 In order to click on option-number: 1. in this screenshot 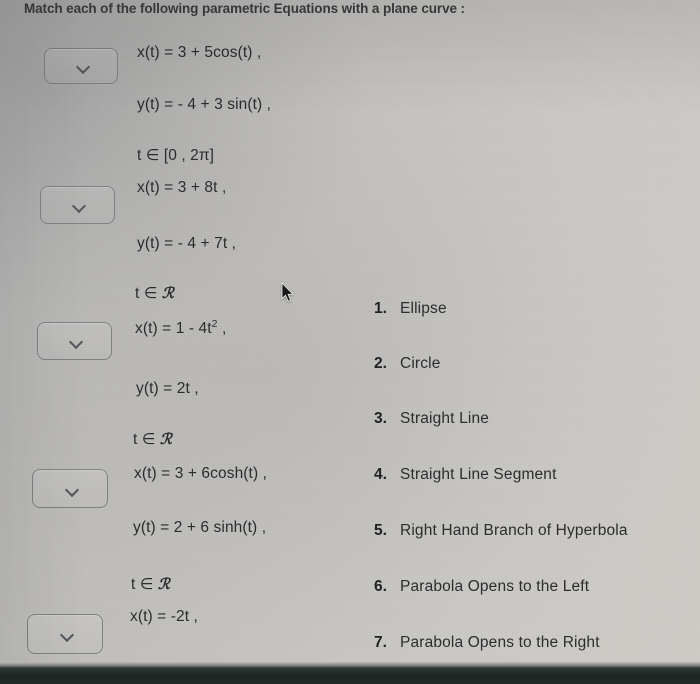, I will do `click(380, 308)`.